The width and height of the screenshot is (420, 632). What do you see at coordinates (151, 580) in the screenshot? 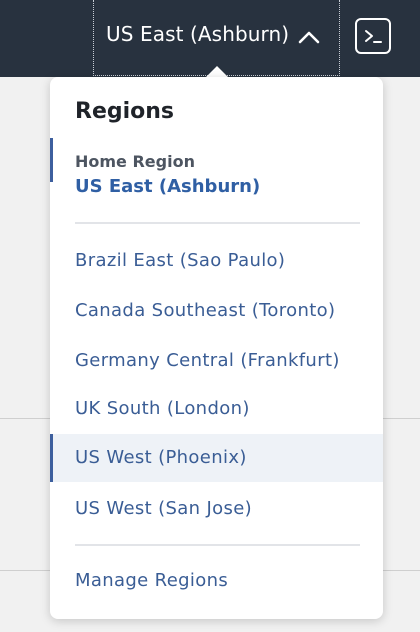
I see `manage-regions-link: Manage Regions` at bounding box center [151, 580].